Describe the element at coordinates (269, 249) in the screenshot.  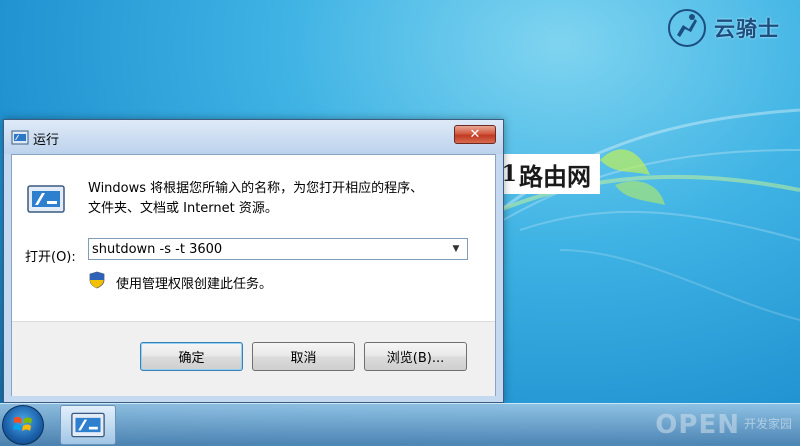
I see `command-input` at that location.